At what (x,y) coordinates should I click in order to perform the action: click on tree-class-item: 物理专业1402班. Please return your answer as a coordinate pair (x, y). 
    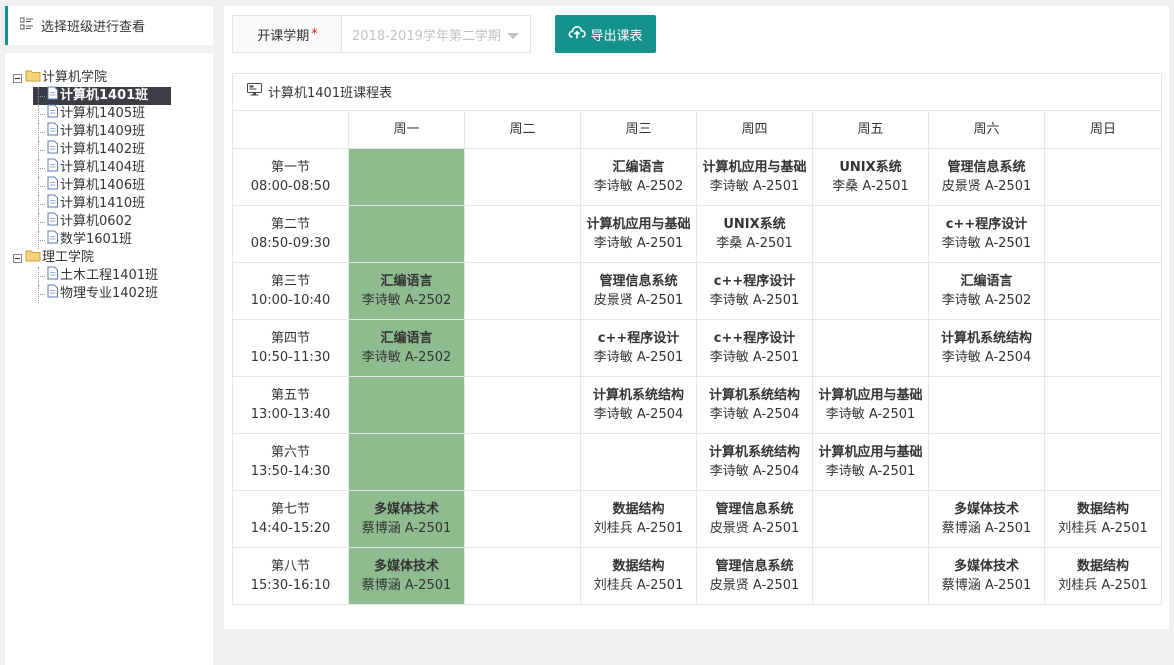
    Looking at the image, I should click on (96, 293).